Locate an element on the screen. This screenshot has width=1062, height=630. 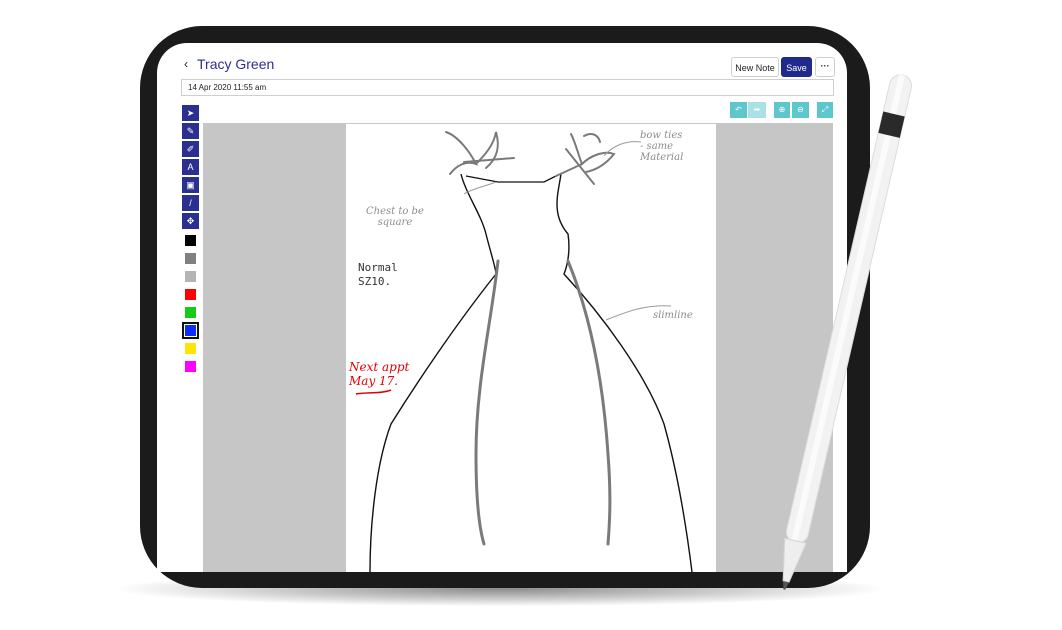
apple-pencil is located at coordinates (847, 332).